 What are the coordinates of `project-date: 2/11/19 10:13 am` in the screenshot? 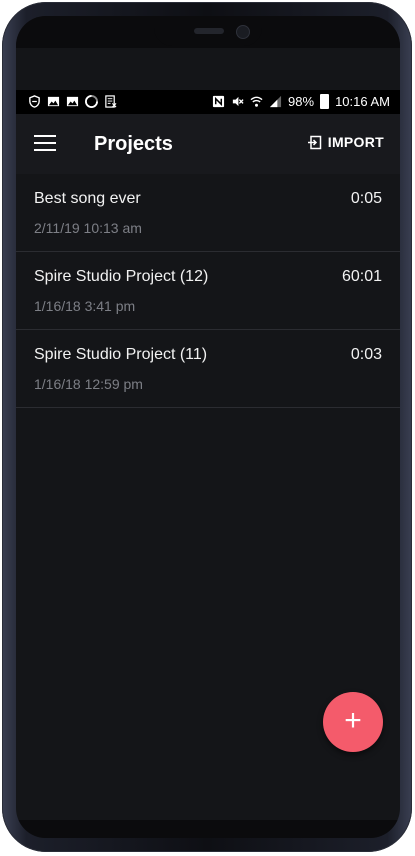 It's located at (88, 228).